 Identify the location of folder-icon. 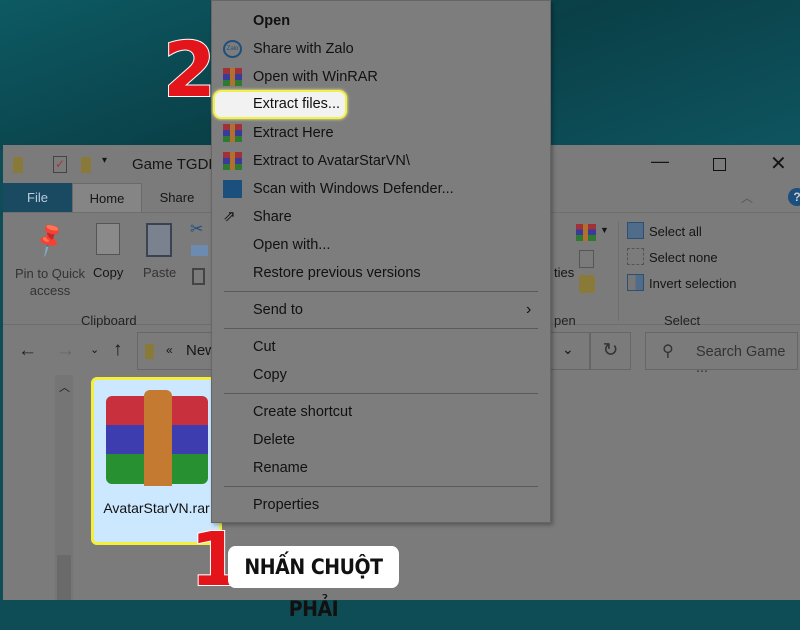
(18, 165).